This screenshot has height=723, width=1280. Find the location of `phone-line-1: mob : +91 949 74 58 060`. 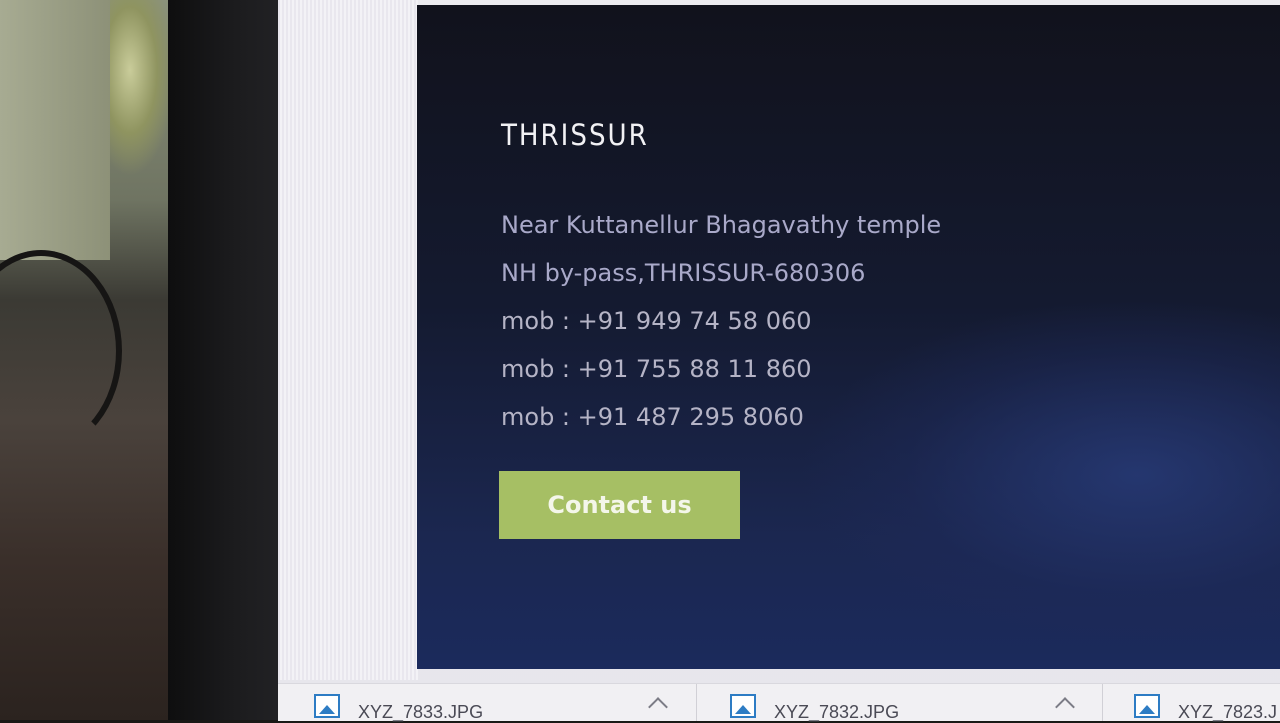

phone-line-1: mob : +91 949 74 58 060 is located at coordinates (656, 321).